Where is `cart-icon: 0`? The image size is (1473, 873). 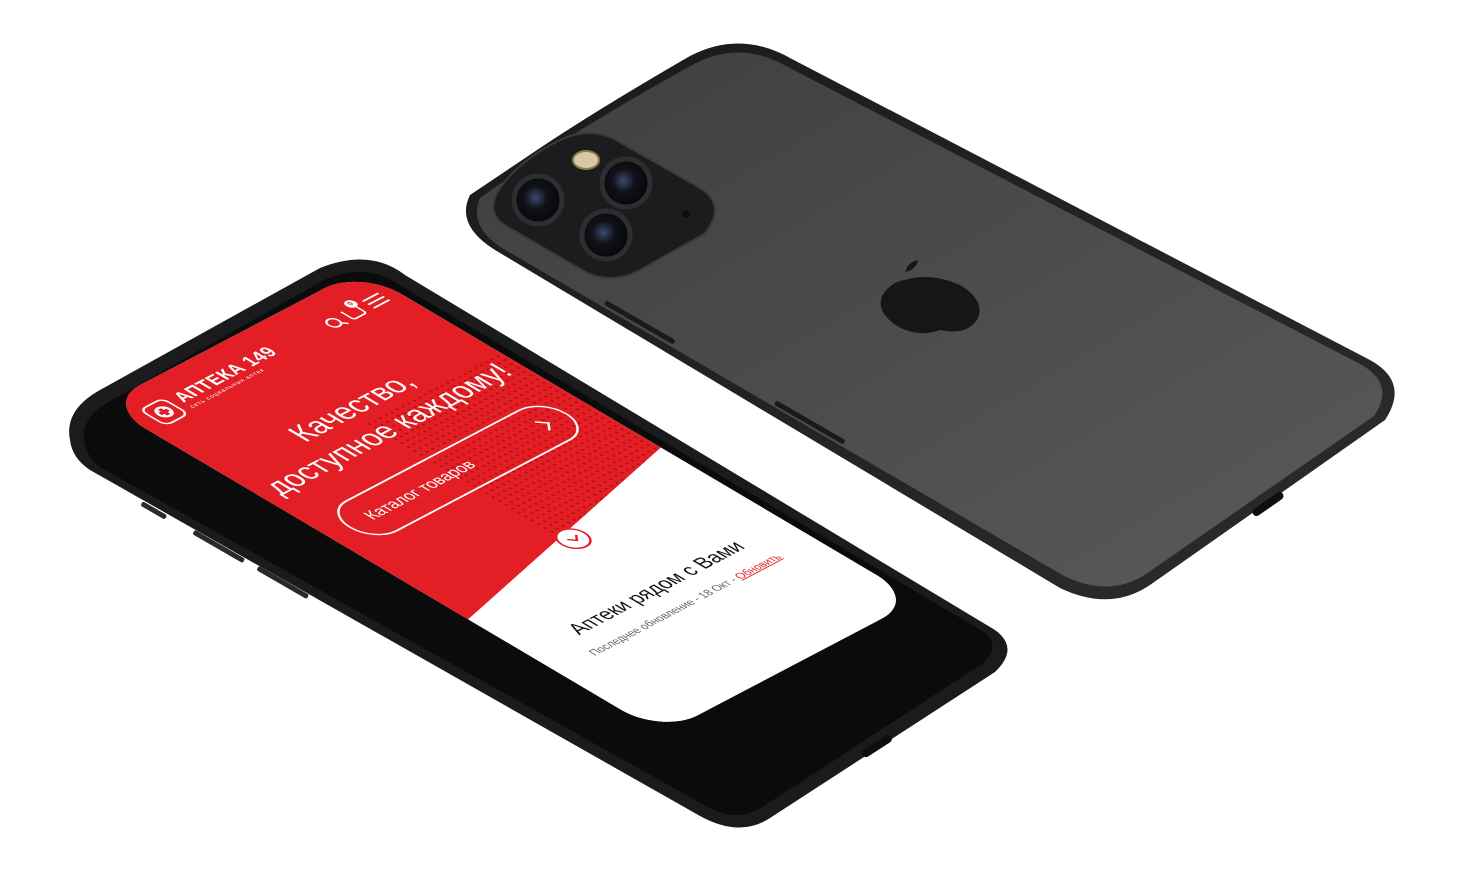 cart-icon: 0 is located at coordinates (353, 309).